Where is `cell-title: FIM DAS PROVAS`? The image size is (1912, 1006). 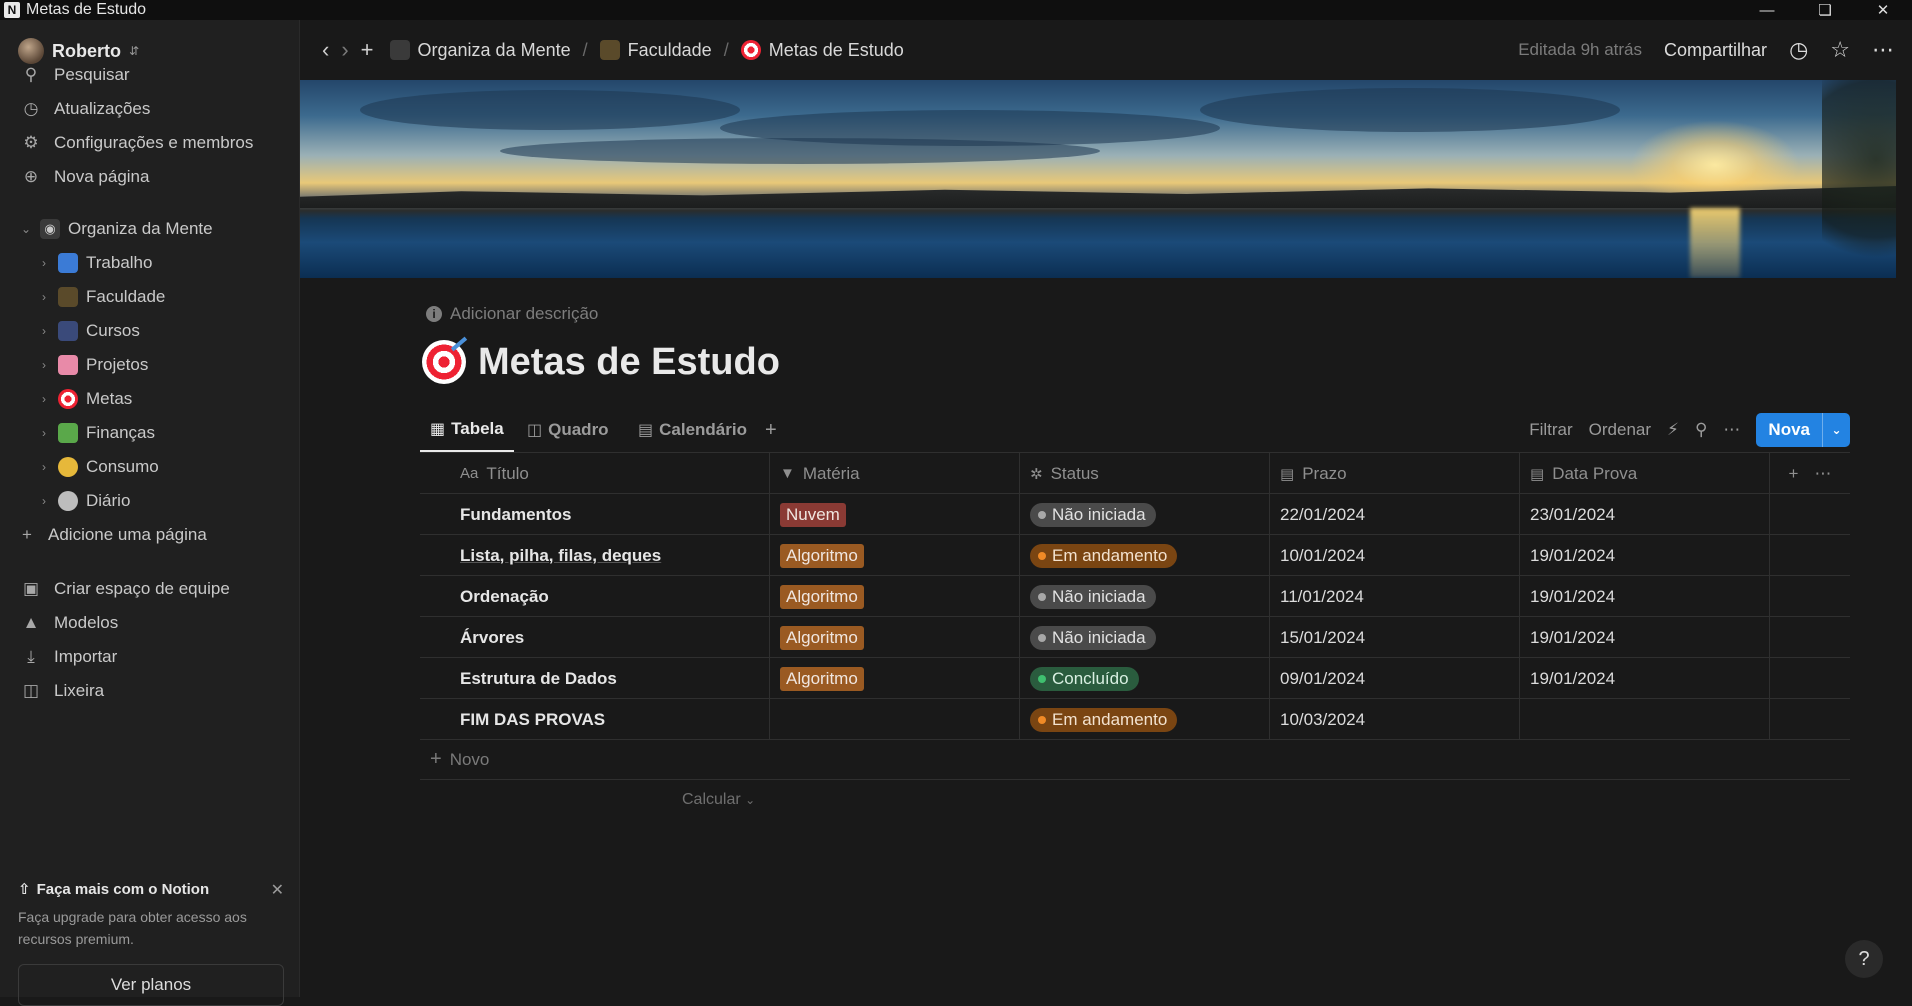 cell-title: FIM DAS PROVAS is located at coordinates (595, 719).